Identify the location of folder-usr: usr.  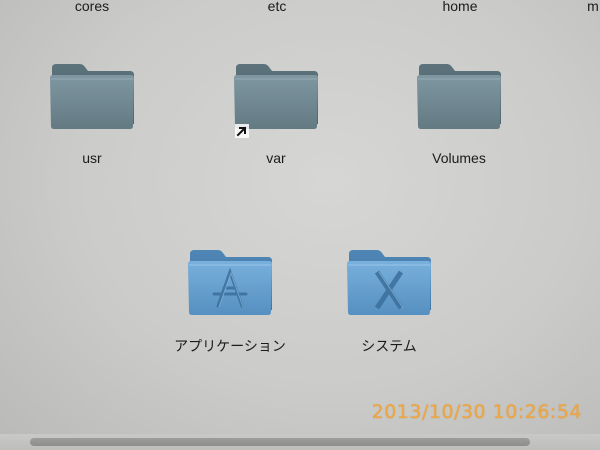
(92, 117).